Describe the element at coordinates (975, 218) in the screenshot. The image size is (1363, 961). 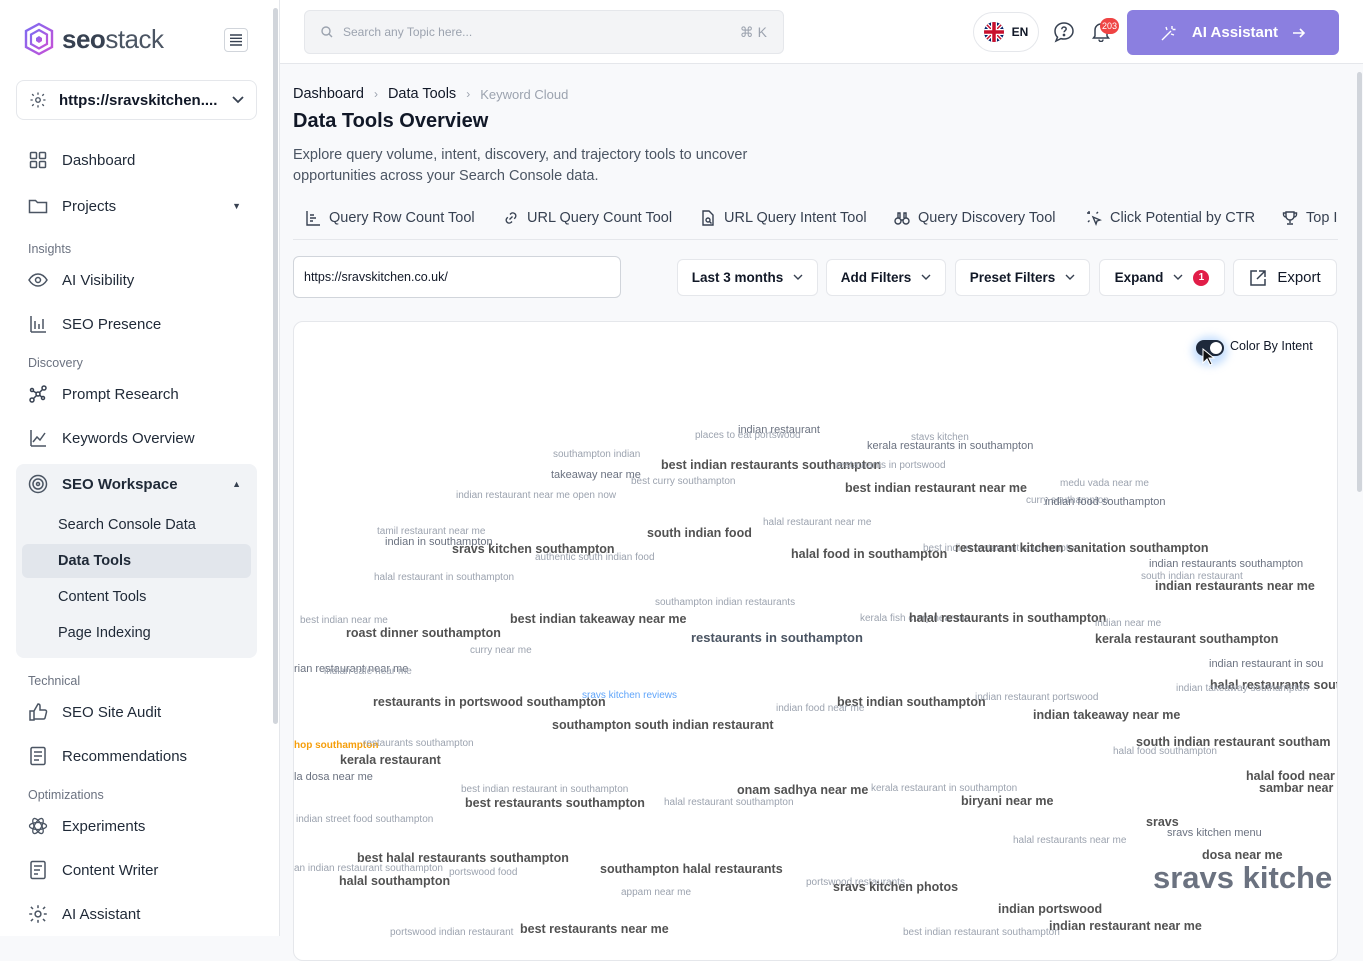
I see `tab-query-discovery: Query Discovery Tool` at that location.